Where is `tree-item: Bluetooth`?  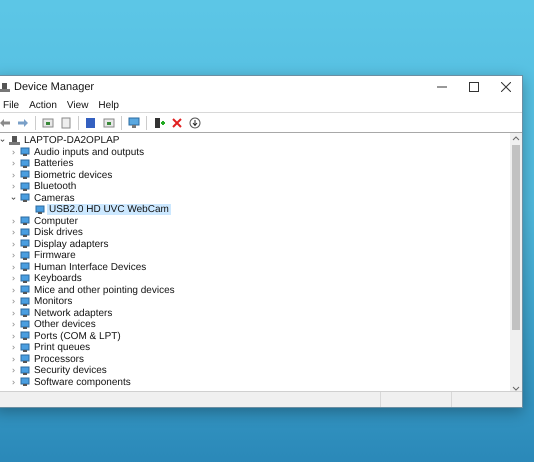 tree-item: Bluetooth is located at coordinates (55, 186).